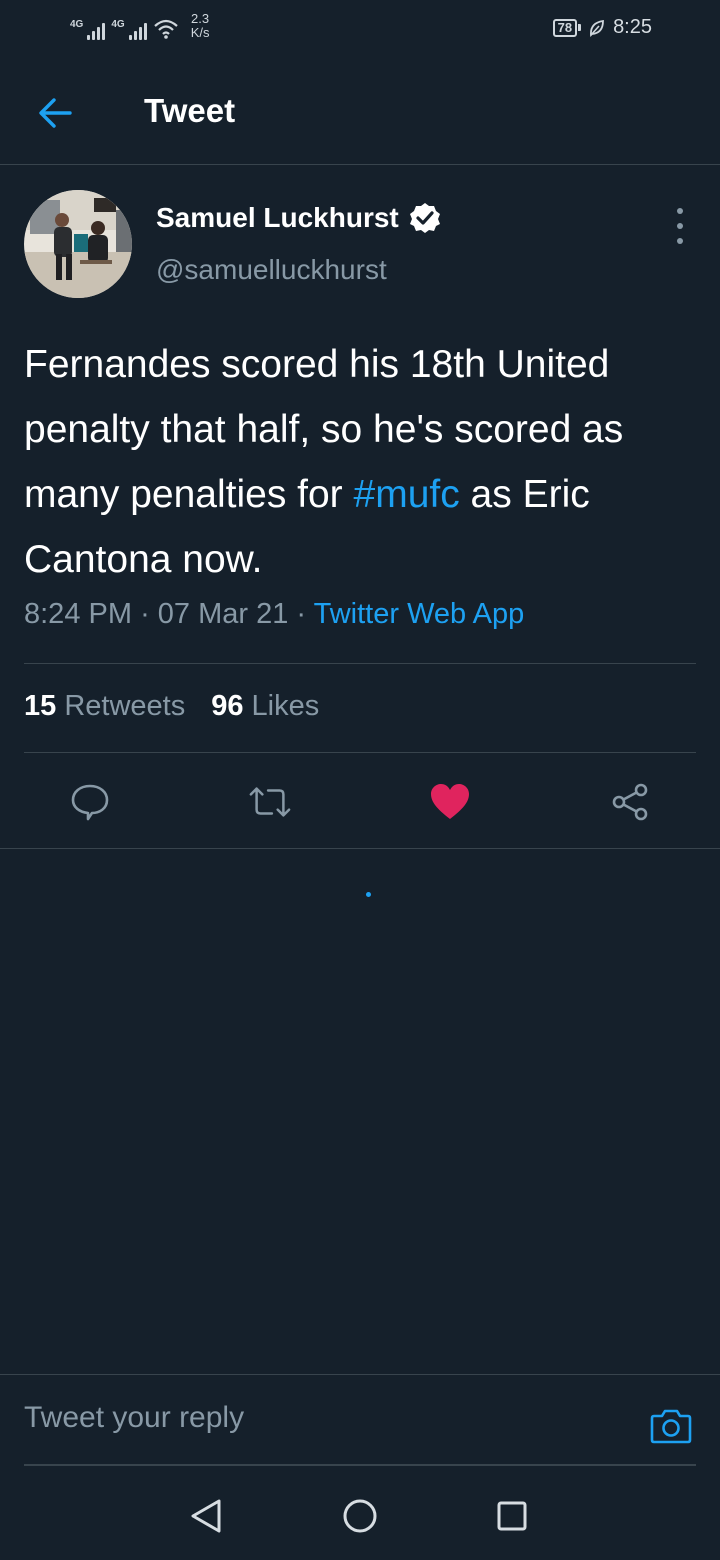  Describe the element at coordinates (227, 706) in the screenshot. I see `likes-count: 96` at that location.